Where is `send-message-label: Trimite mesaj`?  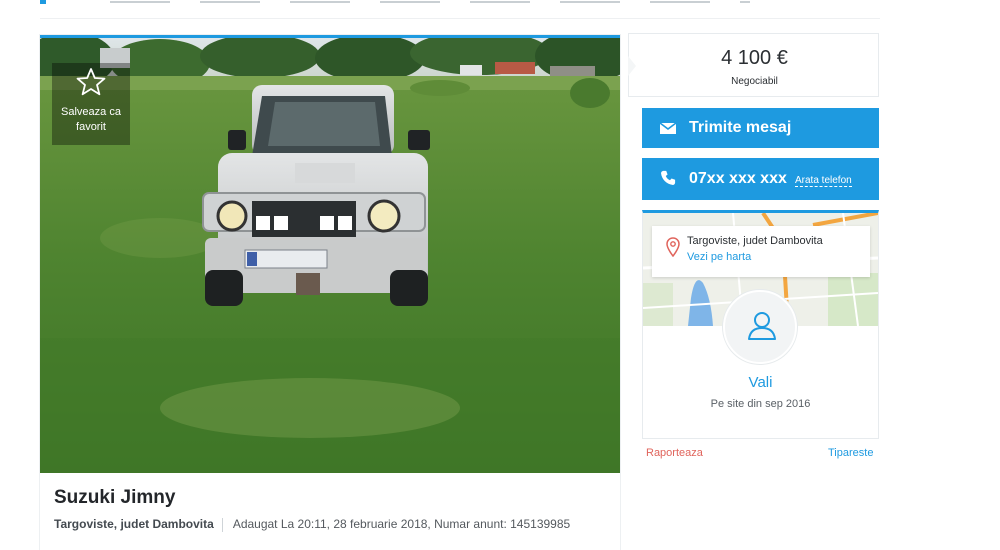 send-message-label: Trimite mesaj is located at coordinates (740, 127).